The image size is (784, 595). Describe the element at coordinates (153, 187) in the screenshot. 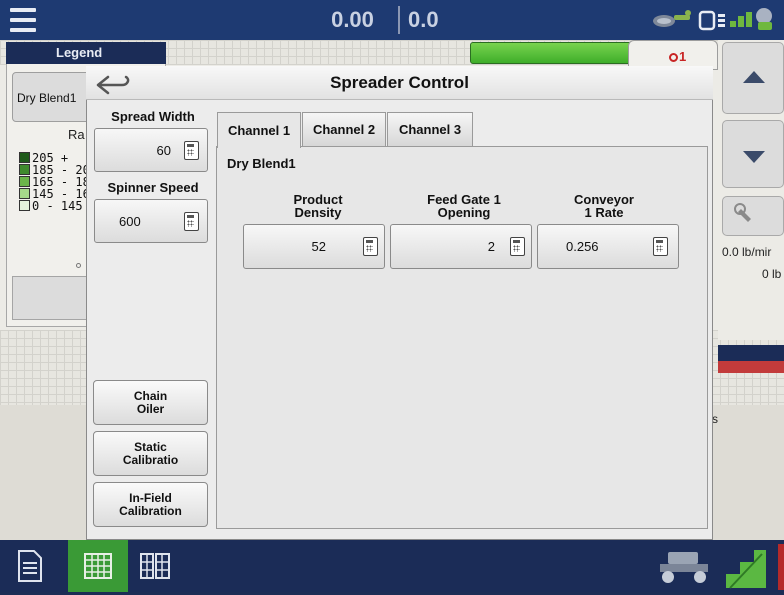

I see `spinner-speed-label: Spinner Speed` at that location.